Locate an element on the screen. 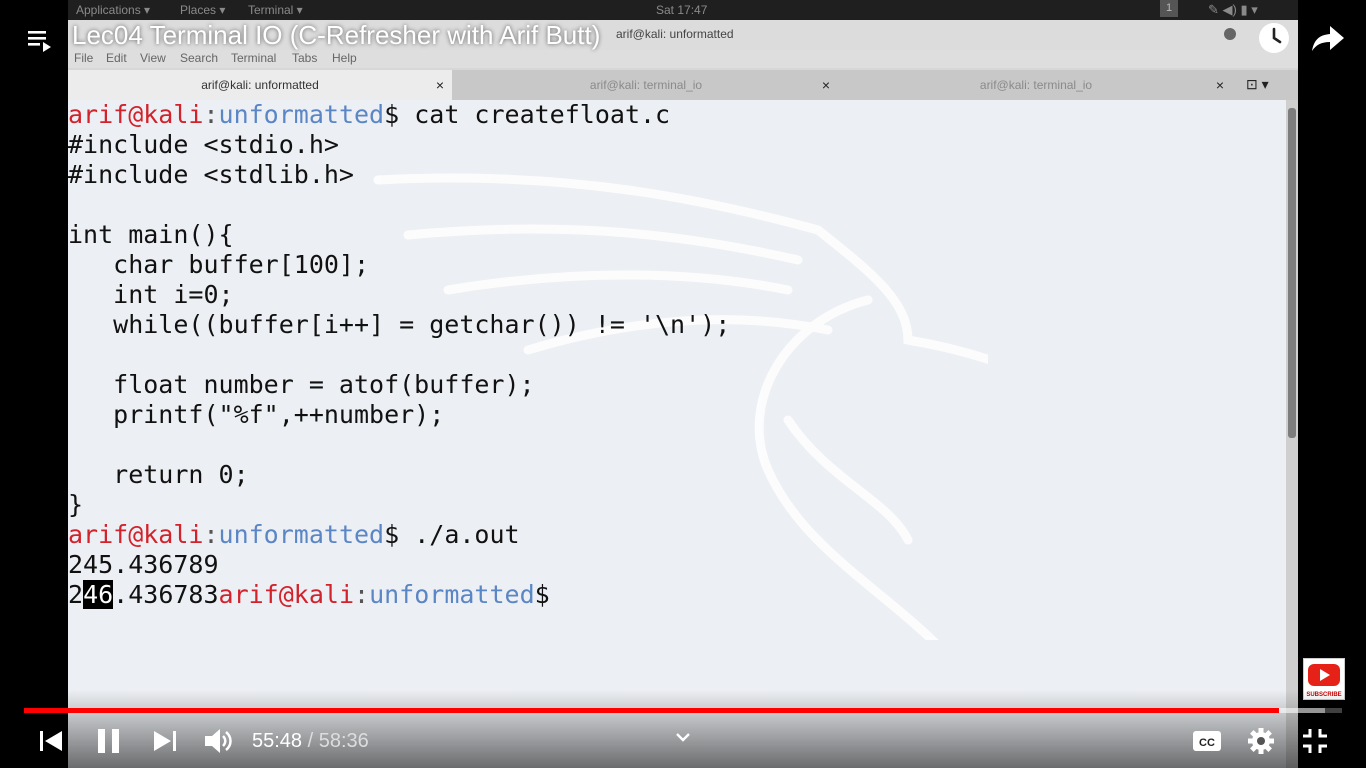  skip-next-icon is located at coordinates (165, 741).